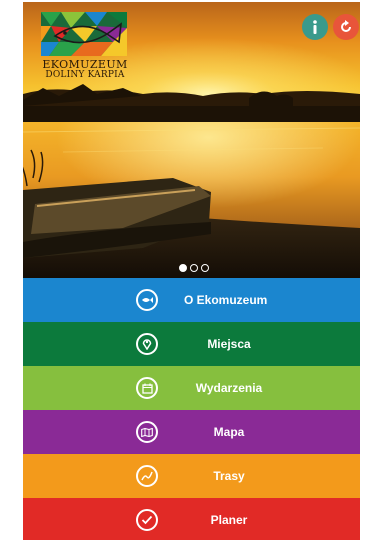 The width and height of the screenshot is (375, 540). Describe the element at coordinates (226, 300) in the screenshot. I see `menu-item-label: O Ekomuzeum` at that location.